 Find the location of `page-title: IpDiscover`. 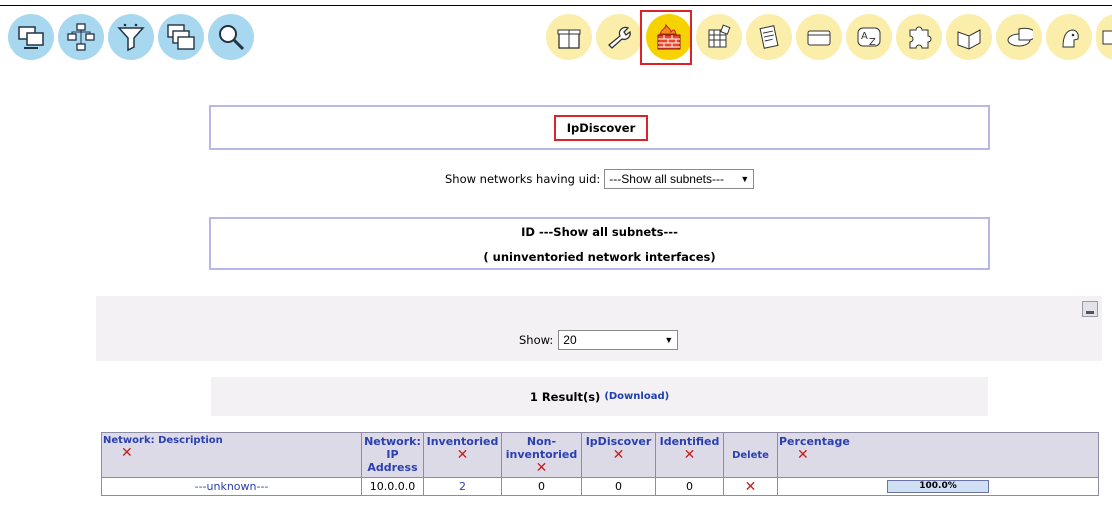

page-title: IpDiscover is located at coordinates (601, 128).